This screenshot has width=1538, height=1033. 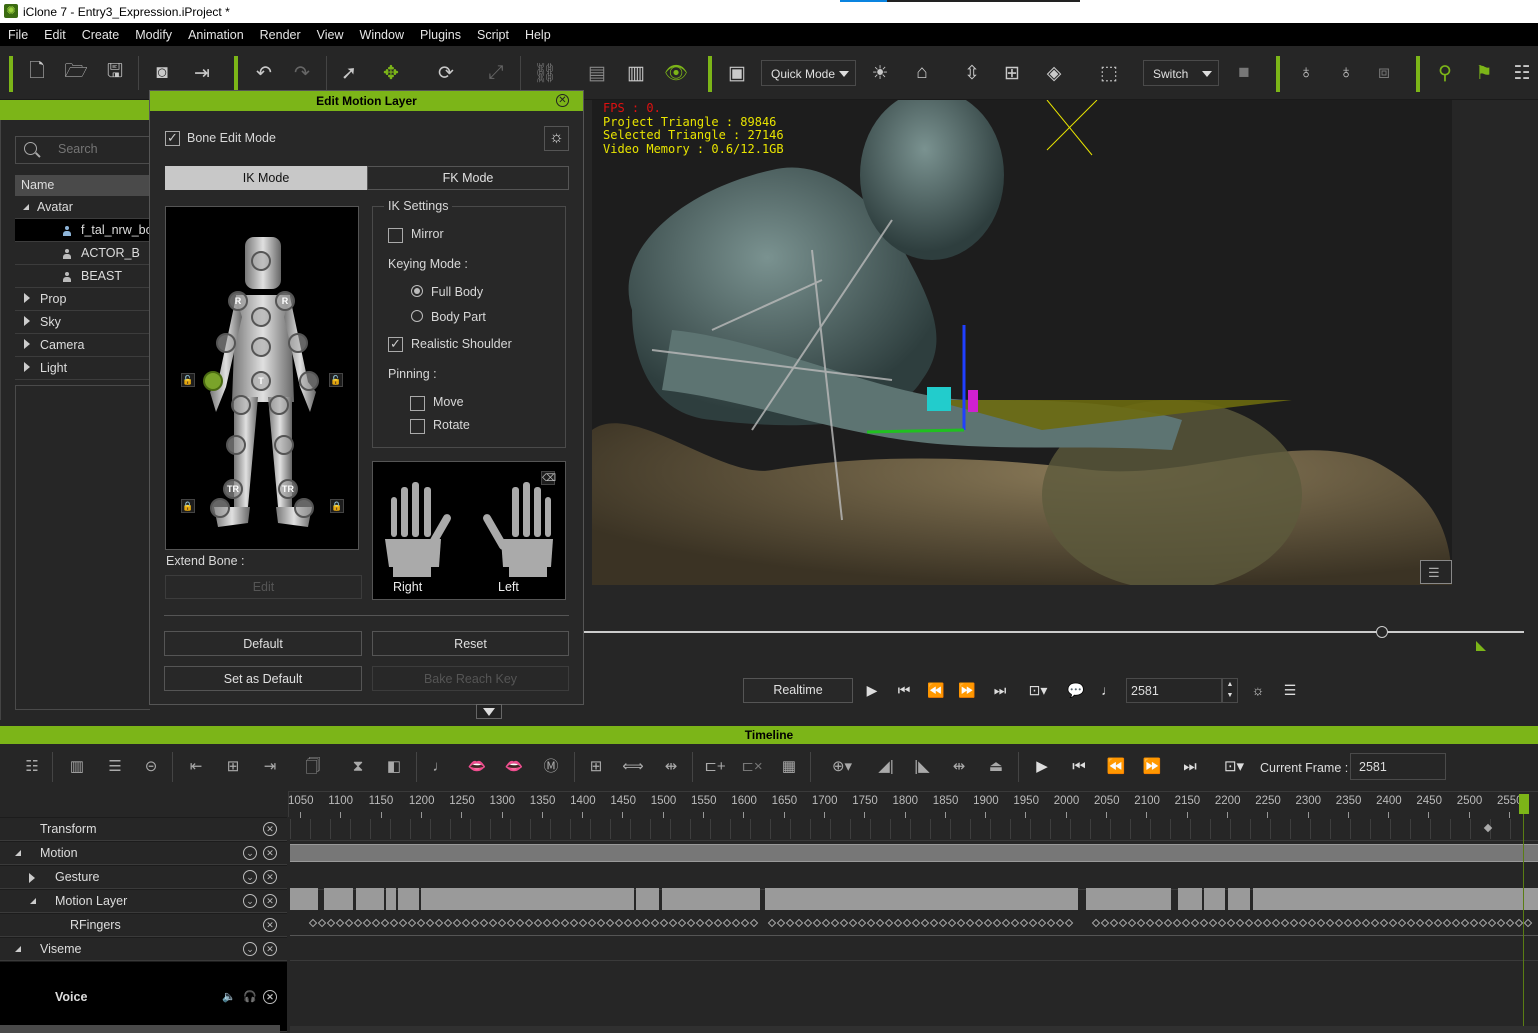 I want to click on expanded-triangle-icon, so click(x=18, y=949).